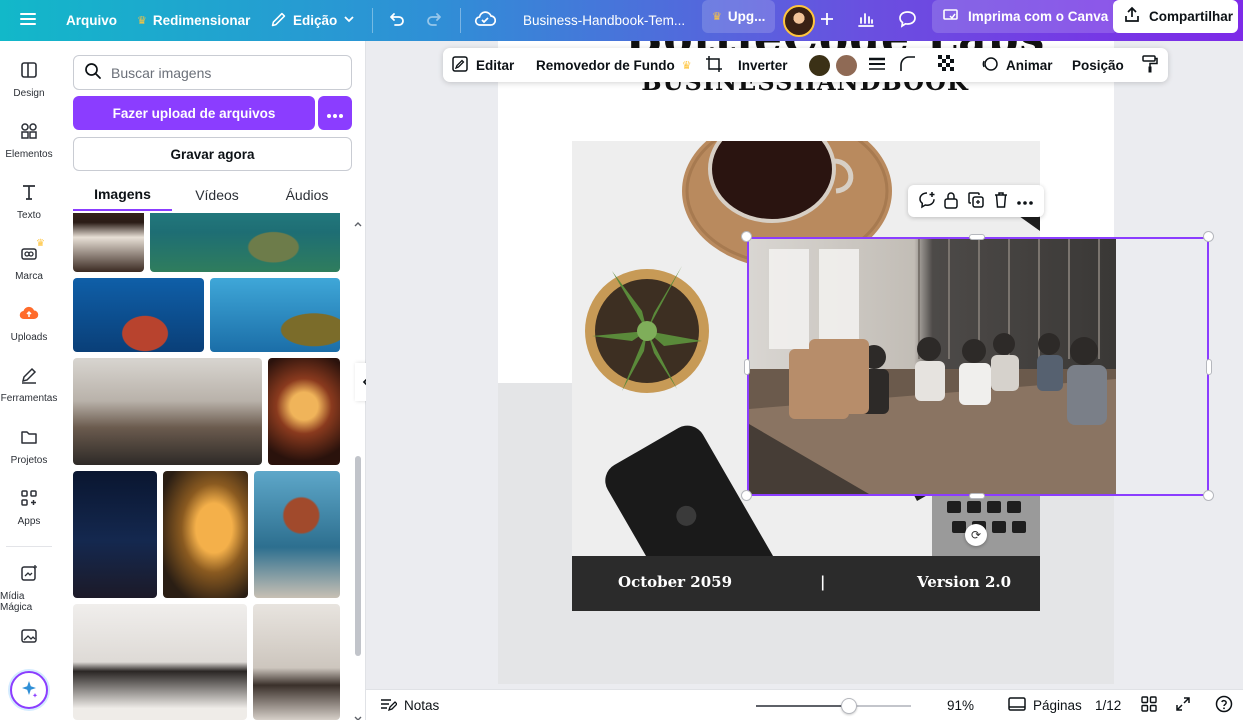  What do you see at coordinates (485, 20) in the screenshot?
I see `cloud-save-button` at bounding box center [485, 20].